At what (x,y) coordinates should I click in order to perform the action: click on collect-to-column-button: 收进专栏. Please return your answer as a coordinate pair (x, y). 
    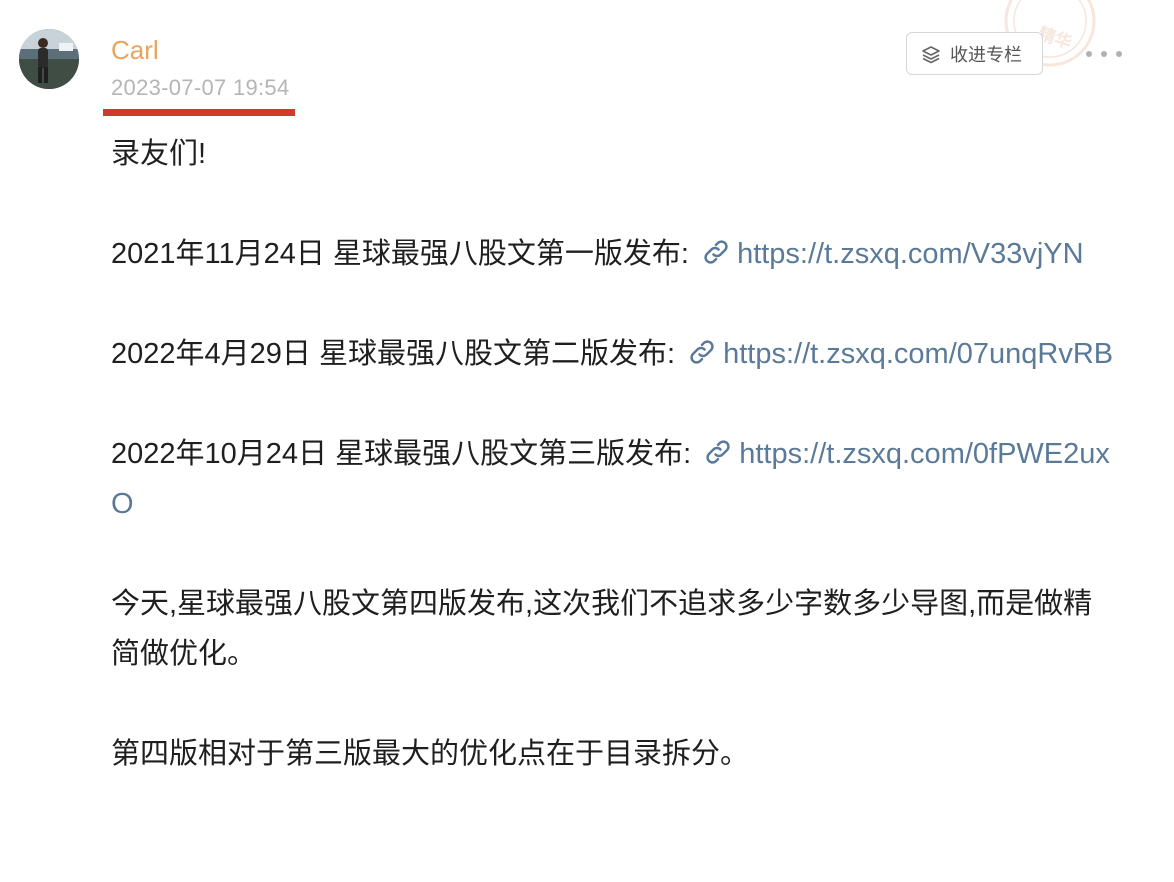
    Looking at the image, I should click on (974, 53).